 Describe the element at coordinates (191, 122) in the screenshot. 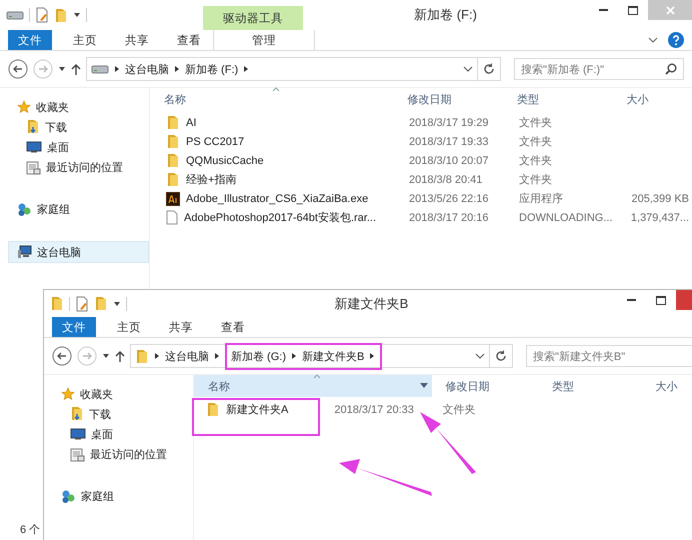

I see `file-name: AI` at that location.